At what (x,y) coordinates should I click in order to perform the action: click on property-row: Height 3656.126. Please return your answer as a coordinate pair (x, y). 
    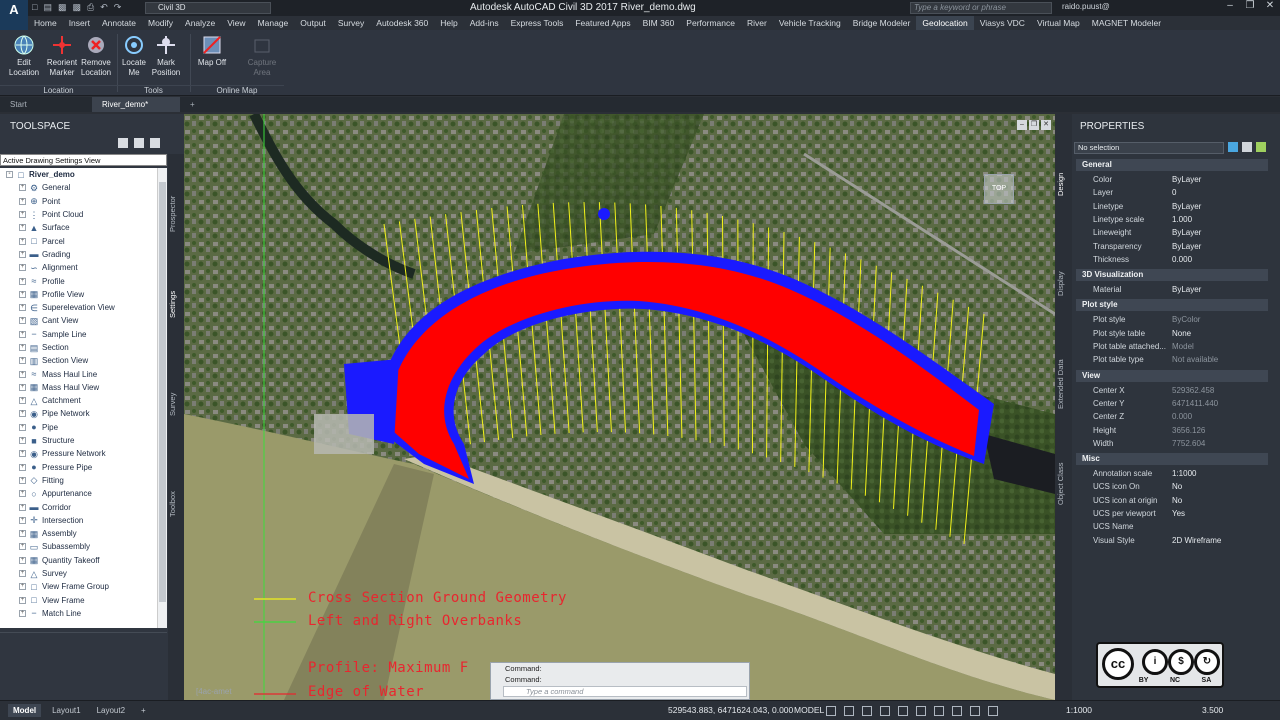
    Looking at the image, I should click on (1172, 430).